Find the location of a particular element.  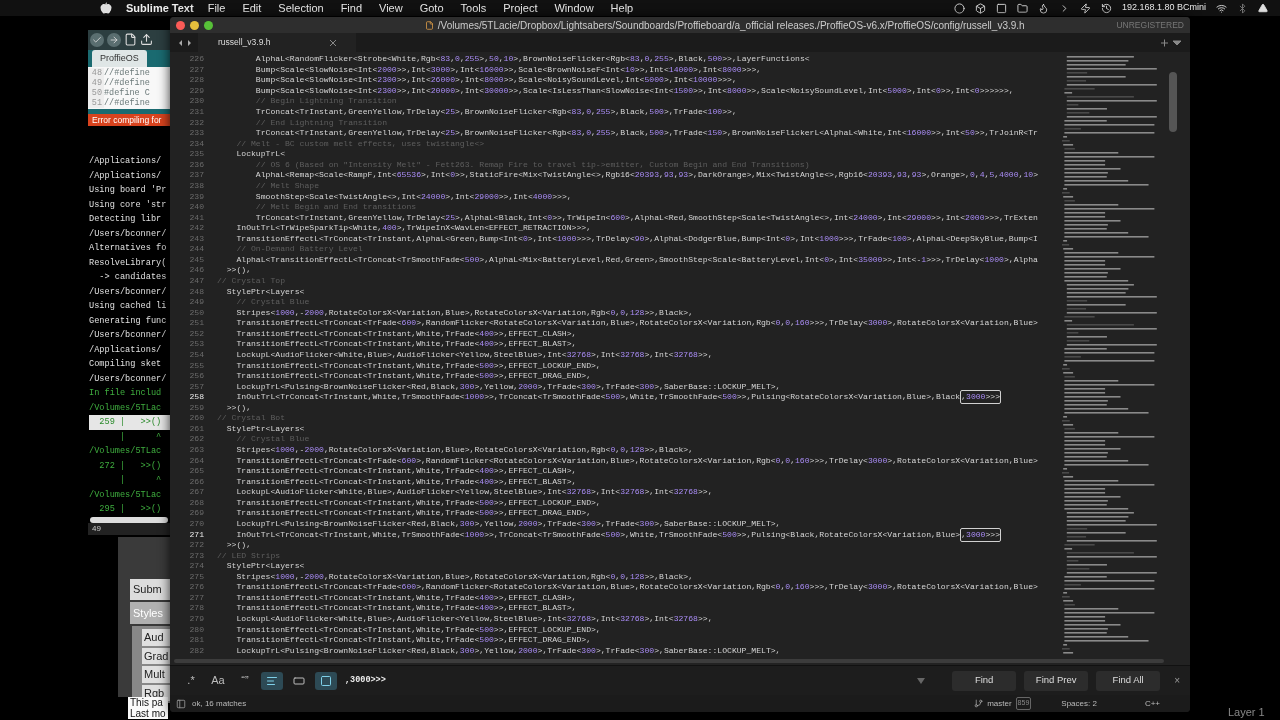

menu-item: Edit is located at coordinates (252, 8).